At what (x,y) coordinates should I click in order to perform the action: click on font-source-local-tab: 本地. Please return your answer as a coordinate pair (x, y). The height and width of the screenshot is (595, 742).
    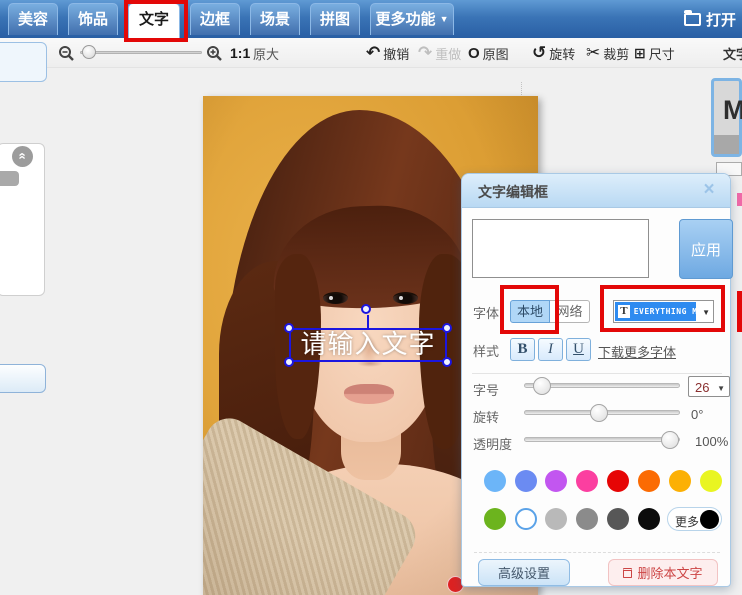
    Looking at the image, I should click on (530, 311).